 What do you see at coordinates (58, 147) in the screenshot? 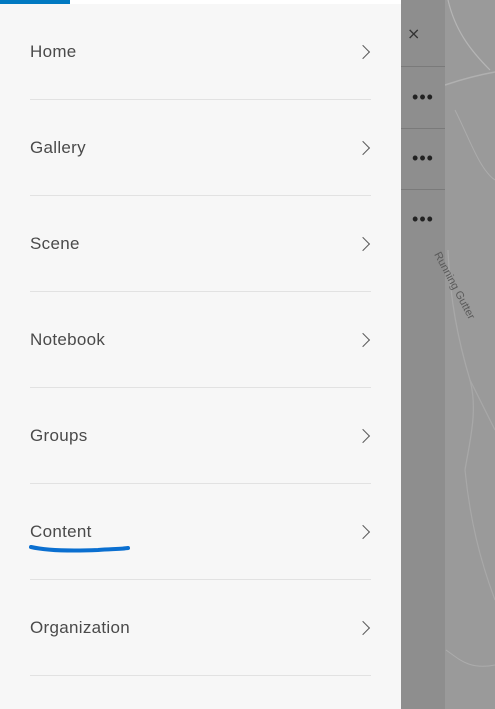
I see `nav-item-label: Gallery` at bounding box center [58, 147].